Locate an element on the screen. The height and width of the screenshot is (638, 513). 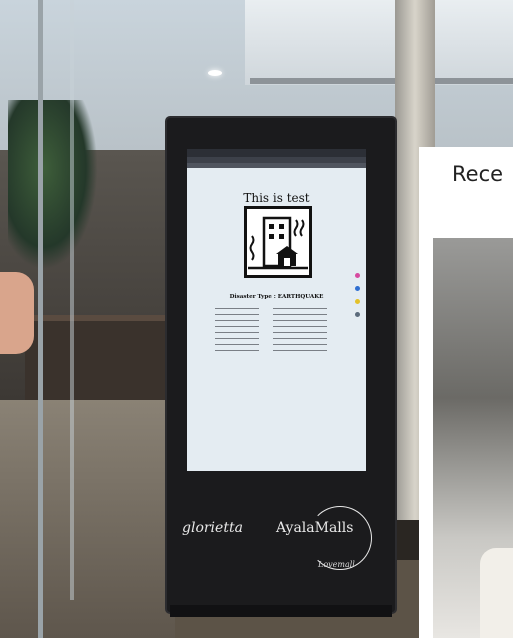
glorietta-logo: glorietta is located at coordinates (212, 528).